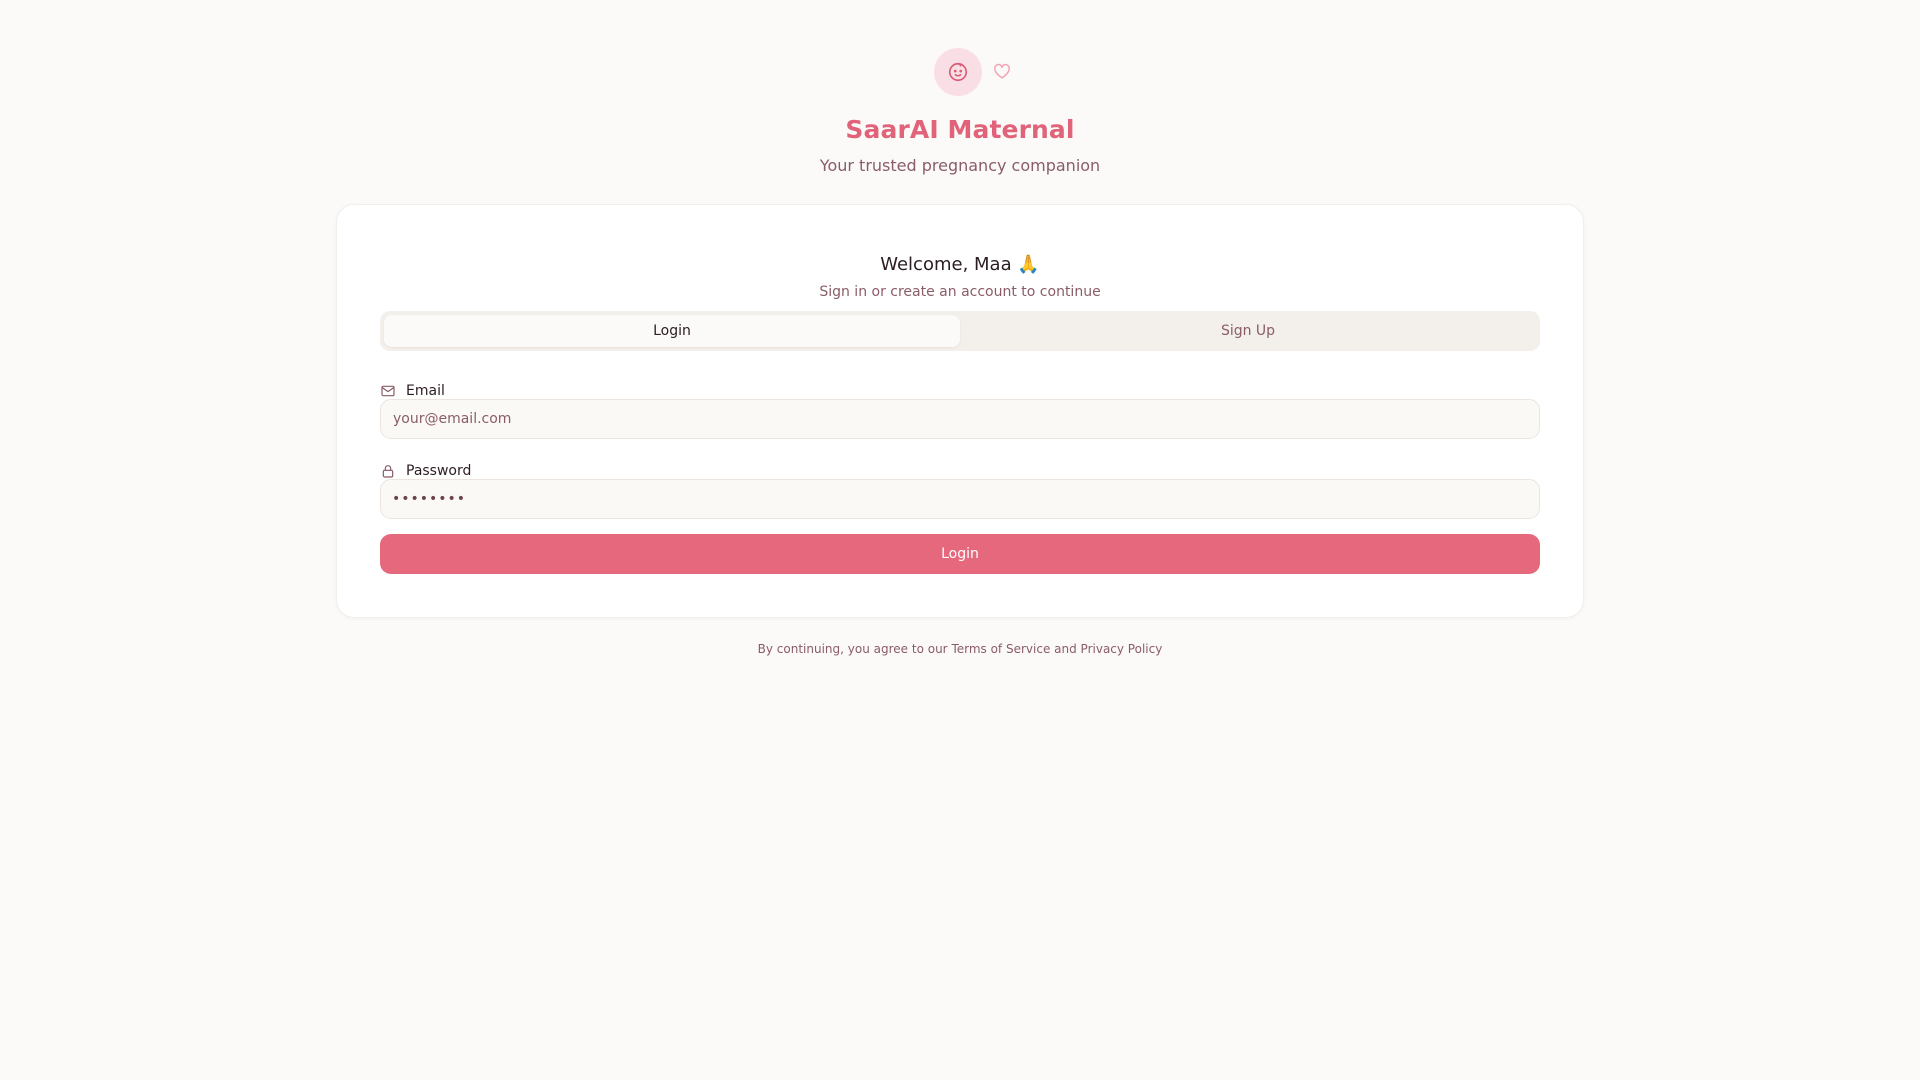 The width and height of the screenshot is (1920, 1080). Describe the element at coordinates (854, 649) in the screenshot. I see `footer-prefix: By continuing, you agree to our` at that location.